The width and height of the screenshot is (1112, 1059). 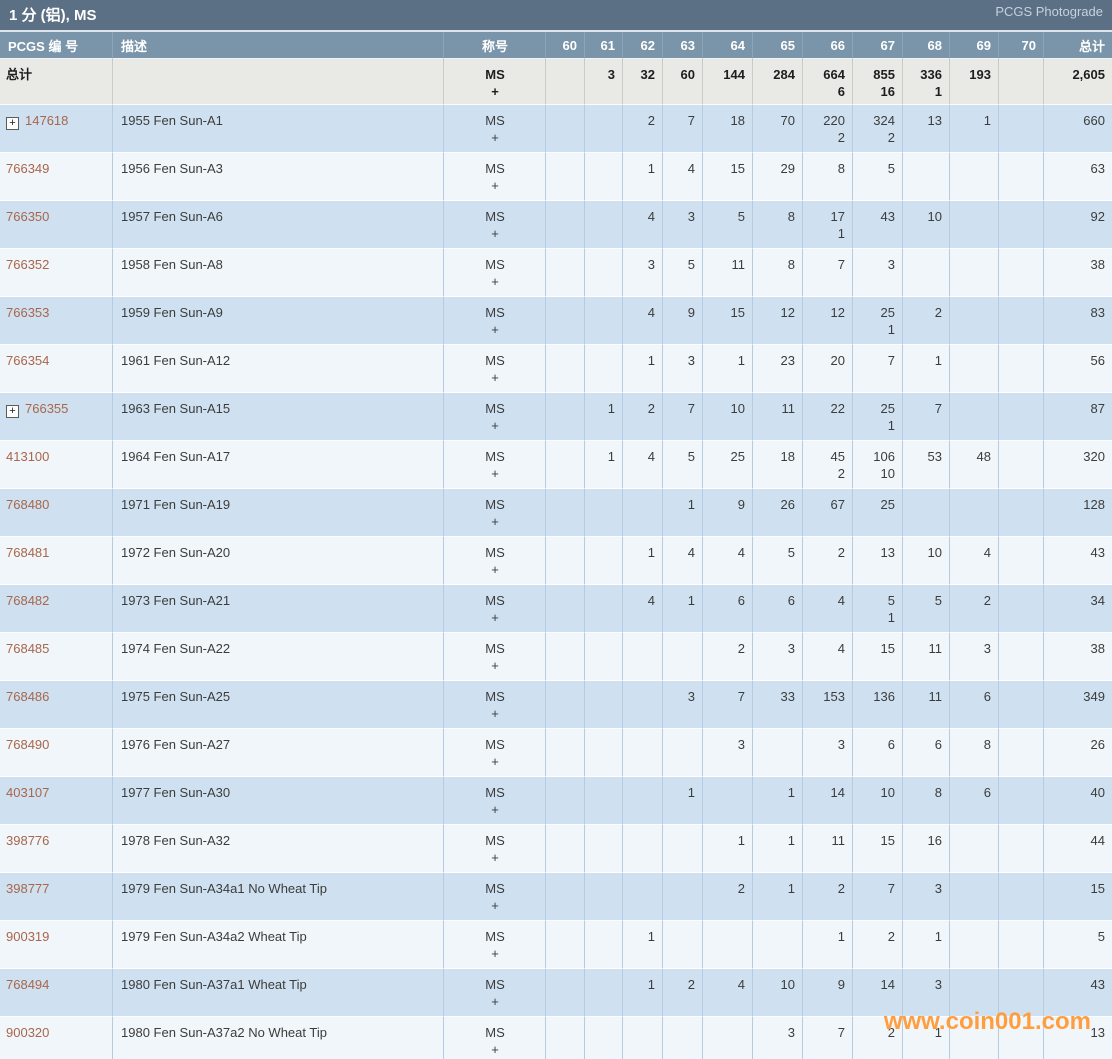 I want to click on designation-ms-label: MS, so click(x=495, y=792).